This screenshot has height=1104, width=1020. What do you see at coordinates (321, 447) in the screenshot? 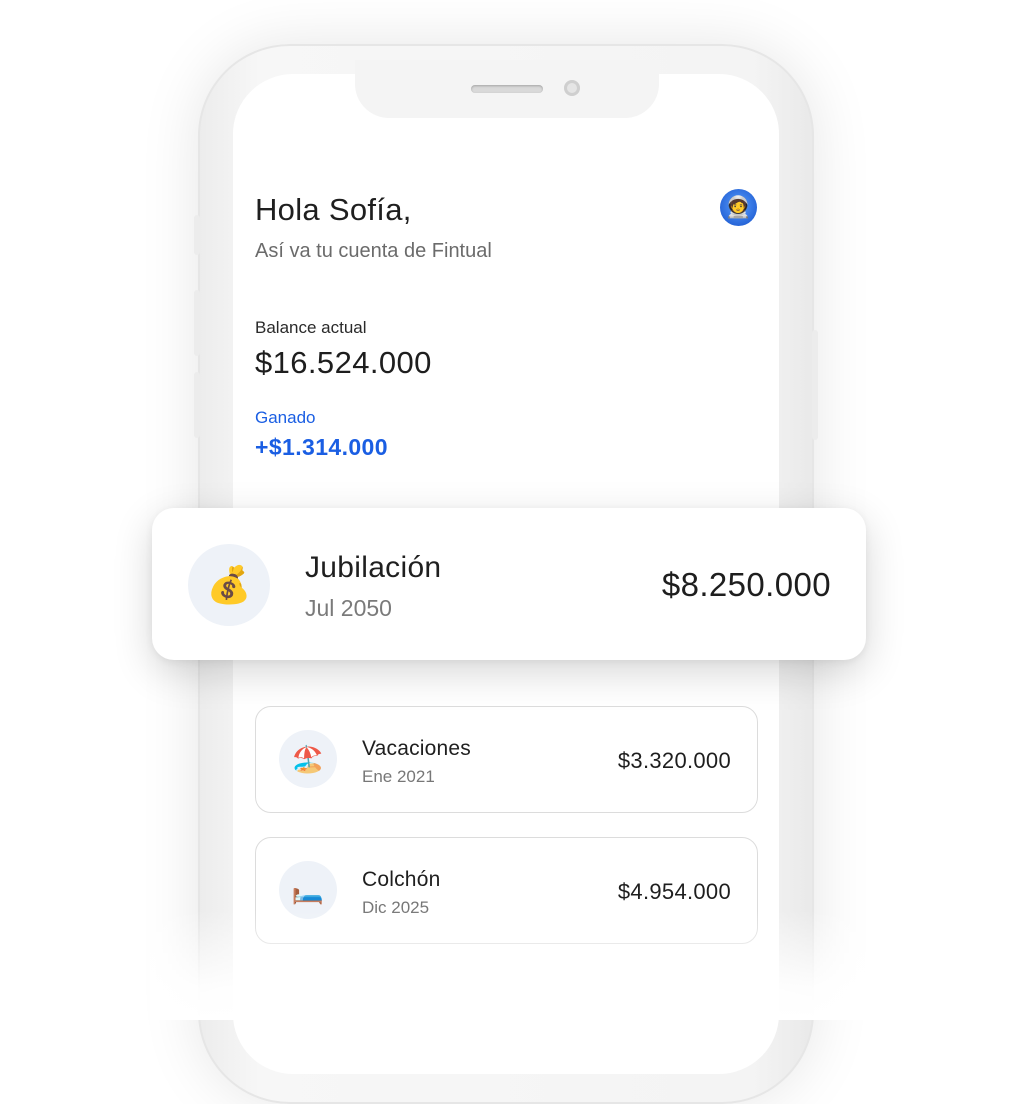
I see `earned-value: +$1.314.000` at bounding box center [321, 447].